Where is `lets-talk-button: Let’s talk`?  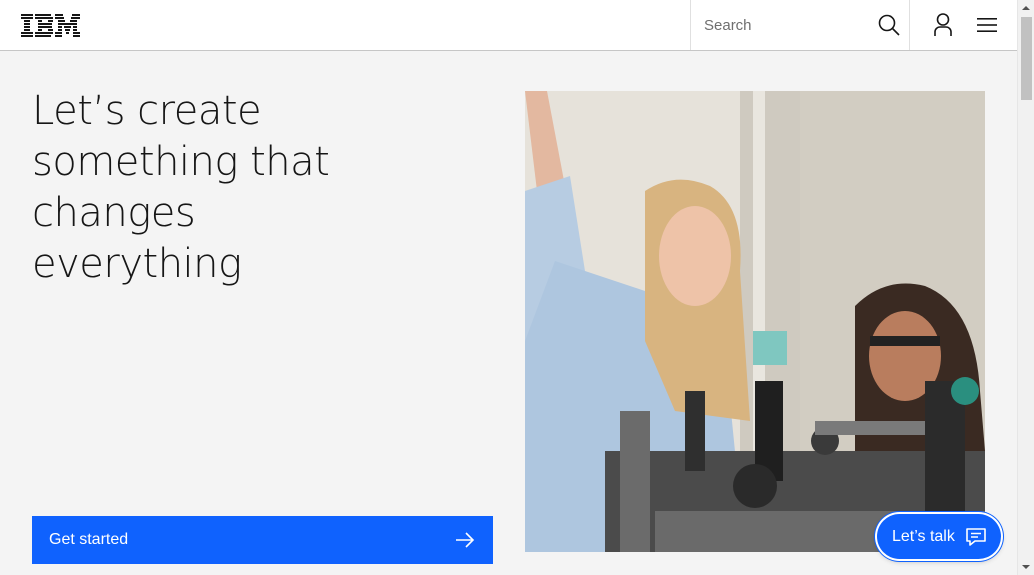 lets-talk-button: Let’s talk is located at coordinates (939, 536).